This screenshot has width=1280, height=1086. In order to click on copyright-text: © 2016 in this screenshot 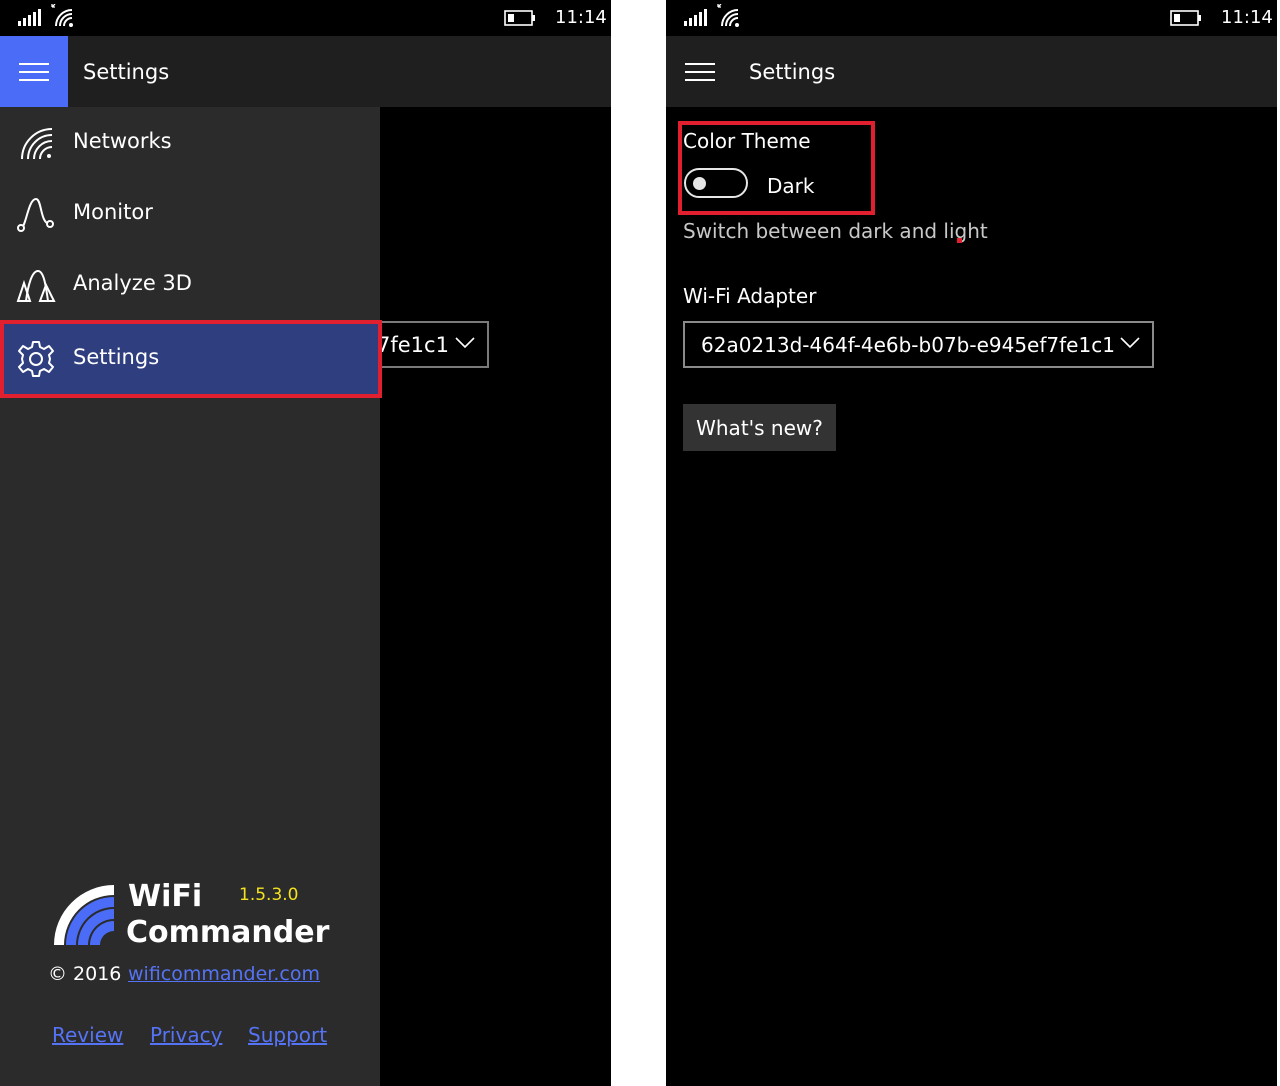, I will do `click(85, 974)`.